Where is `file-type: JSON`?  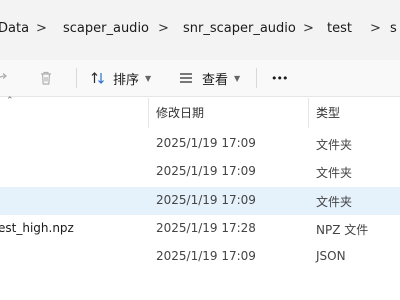
file-type: JSON is located at coordinates (331, 256).